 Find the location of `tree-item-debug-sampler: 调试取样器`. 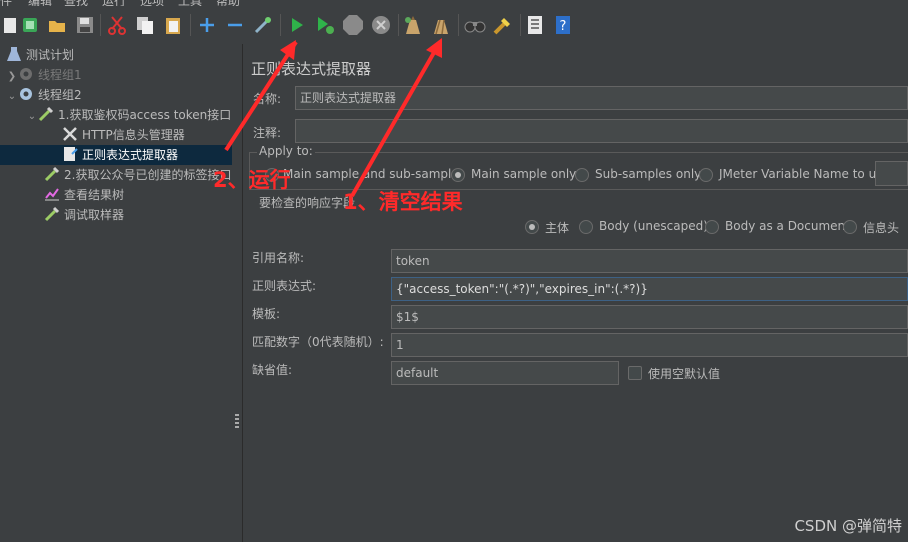

tree-item-debug-sampler: 调试取样器 is located at coordinates (84, 215).